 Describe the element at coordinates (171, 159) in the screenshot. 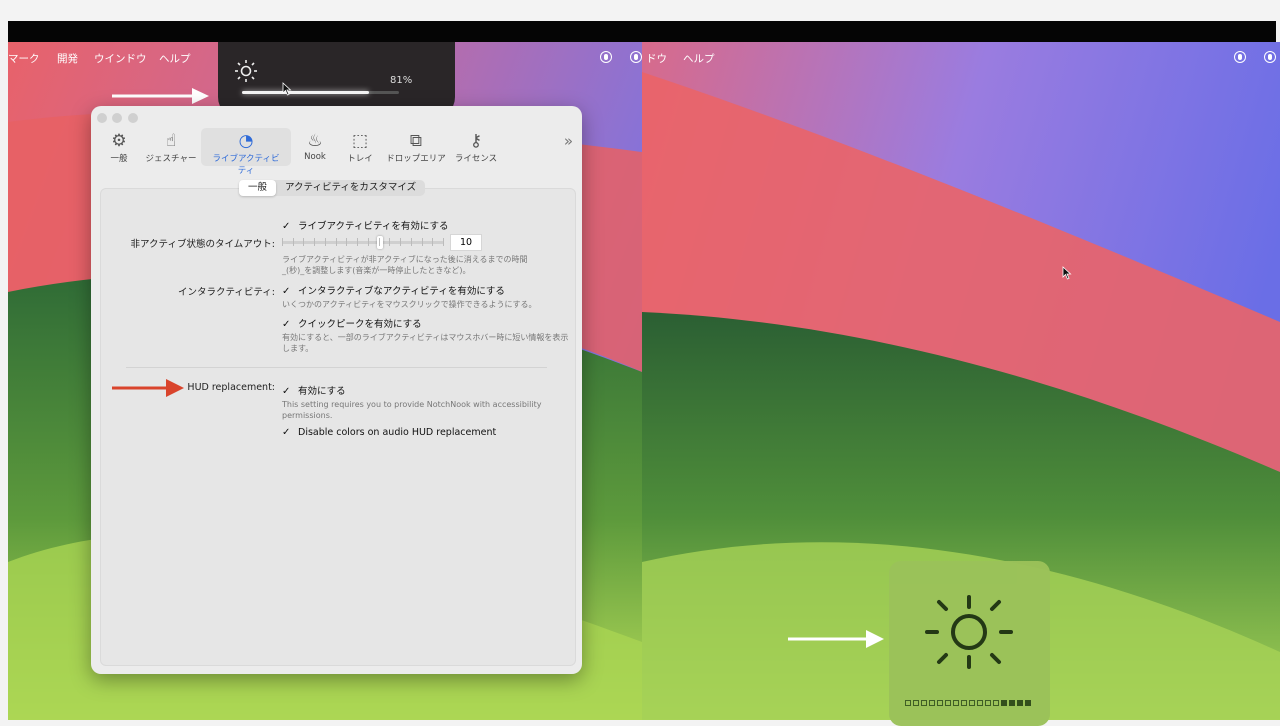

I see `tab-label: ジェスチャー` at that location.